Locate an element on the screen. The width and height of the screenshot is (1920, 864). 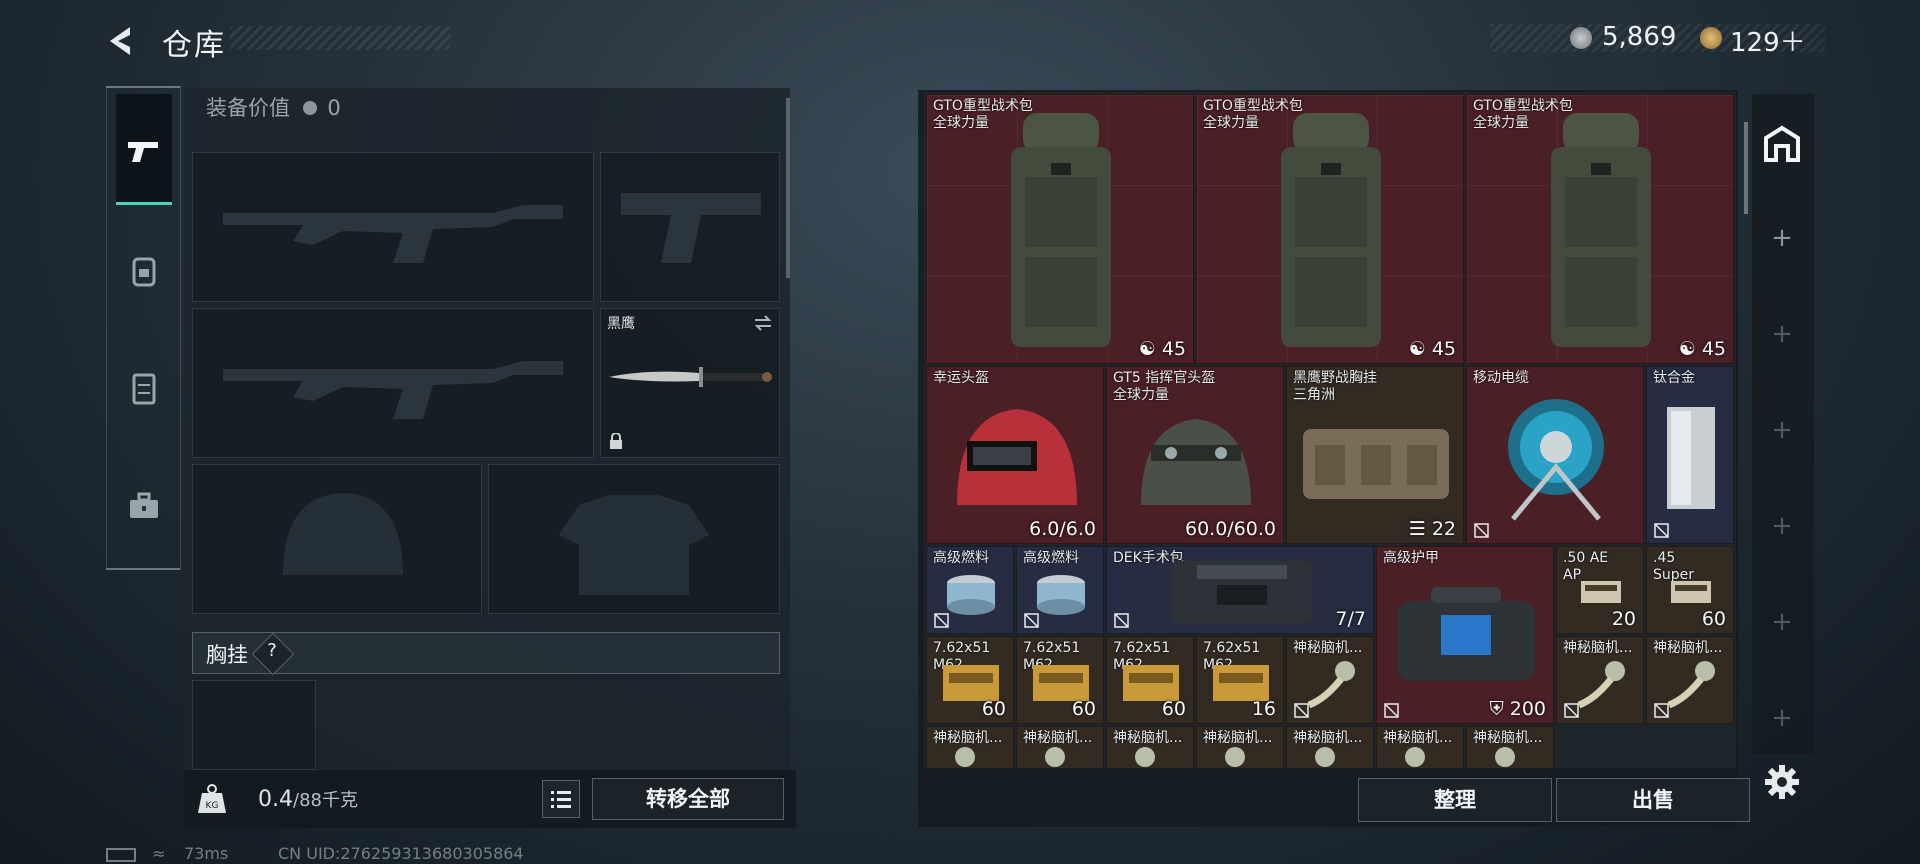
helmet-item-icon is located at coordinates (1017, 457).